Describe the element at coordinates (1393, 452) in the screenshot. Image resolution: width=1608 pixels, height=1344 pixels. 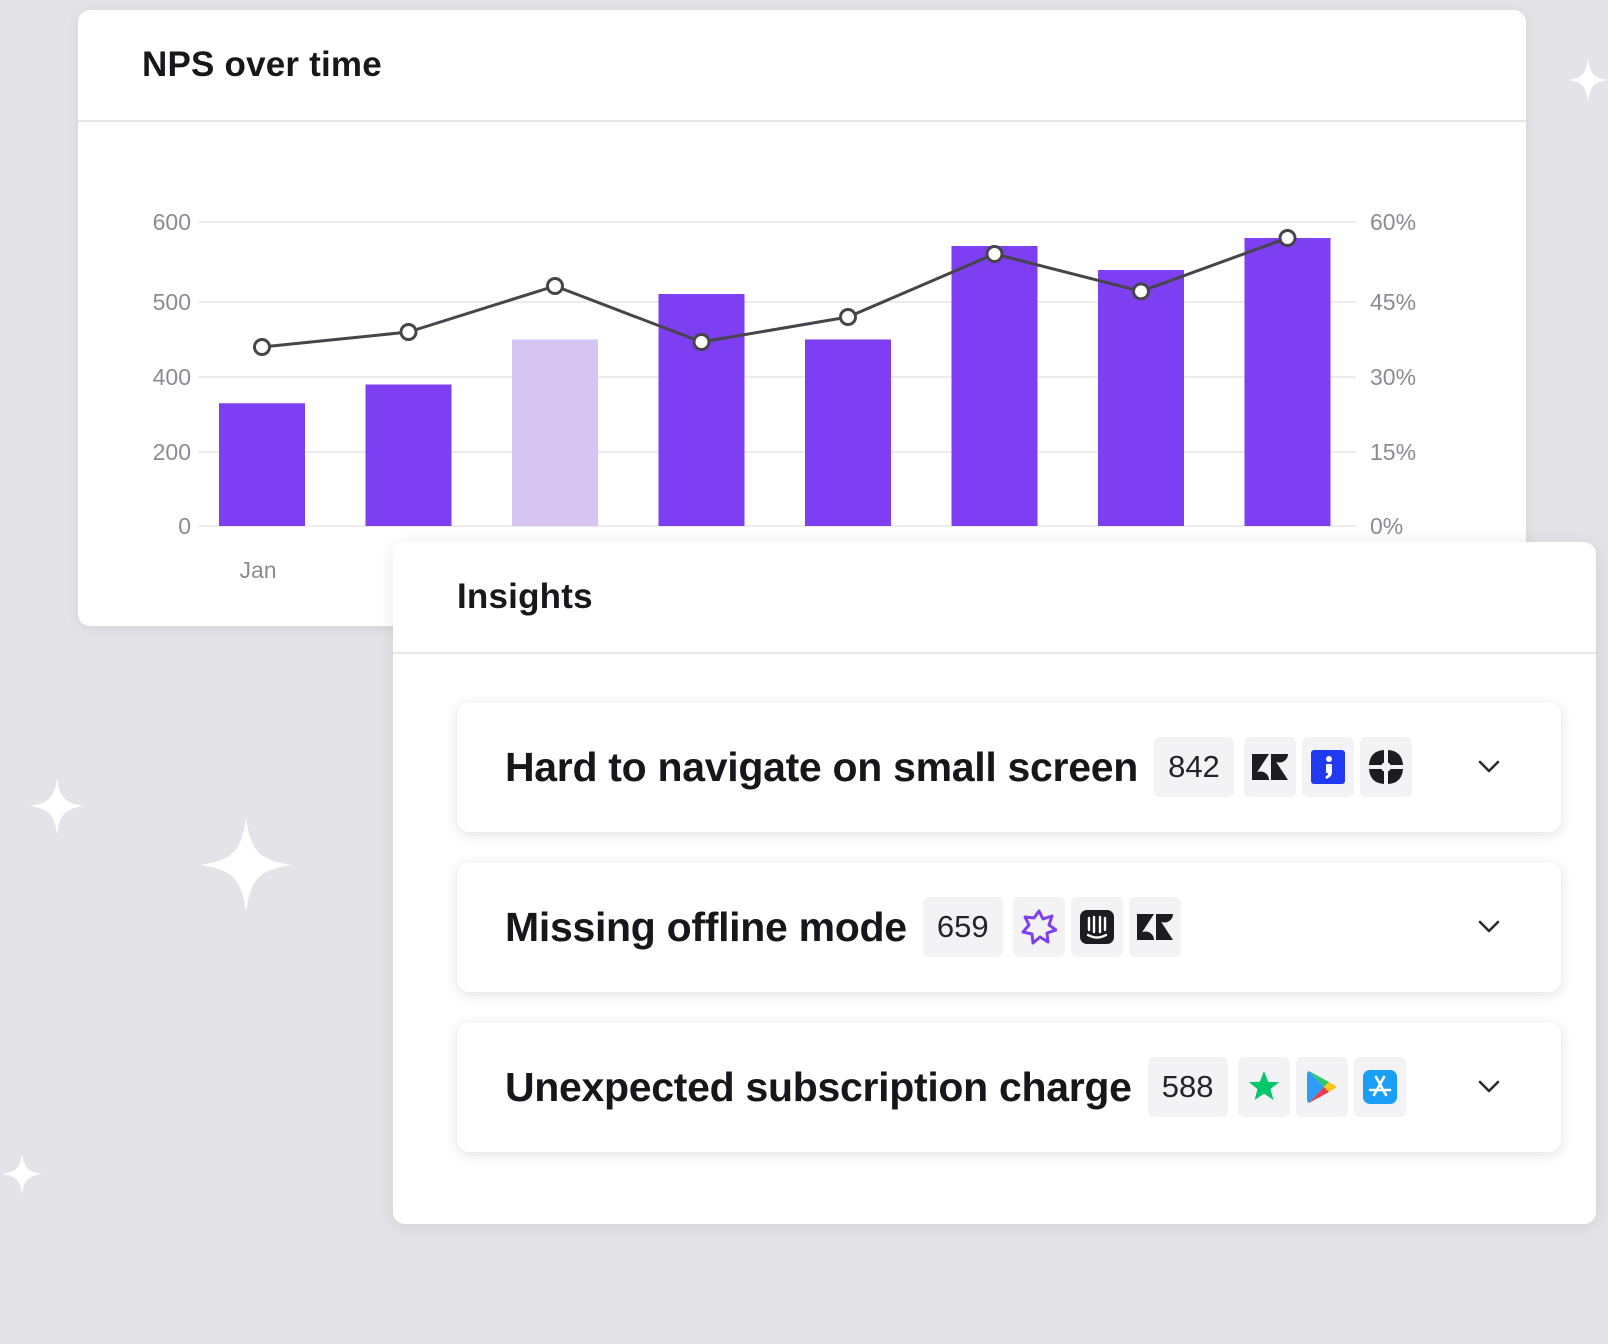
I see `y-tick-label-right: 15%` at that location.